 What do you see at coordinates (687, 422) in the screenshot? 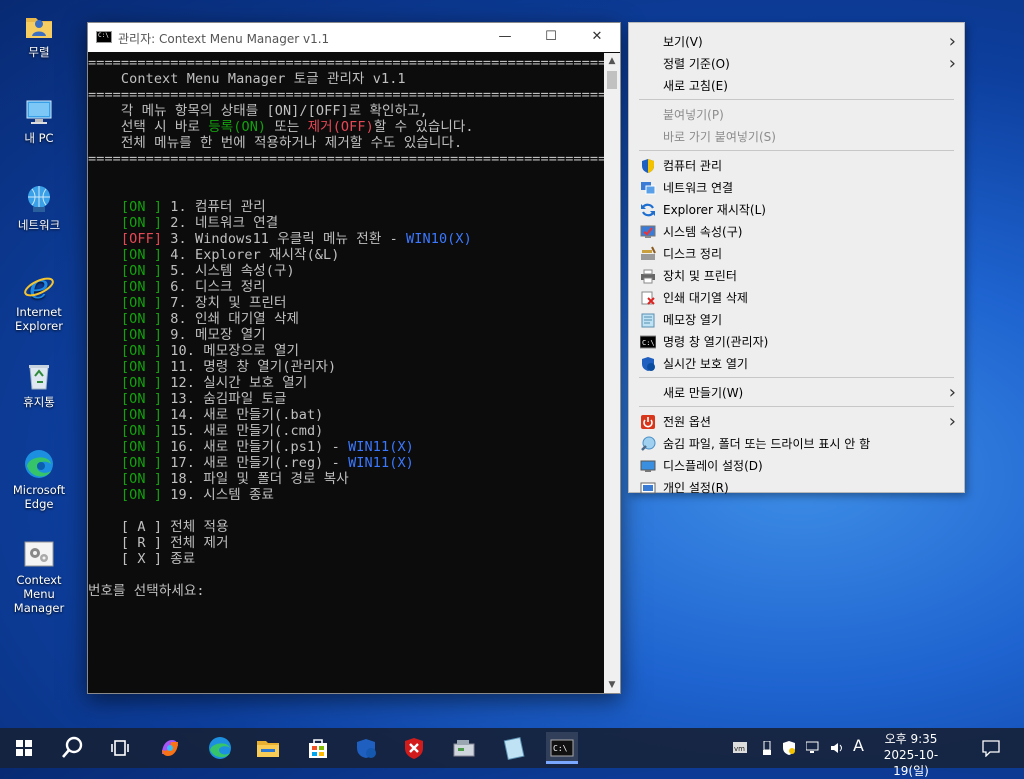
I see `menu-item: 전원 옵션` at bounding box center [687, 422].